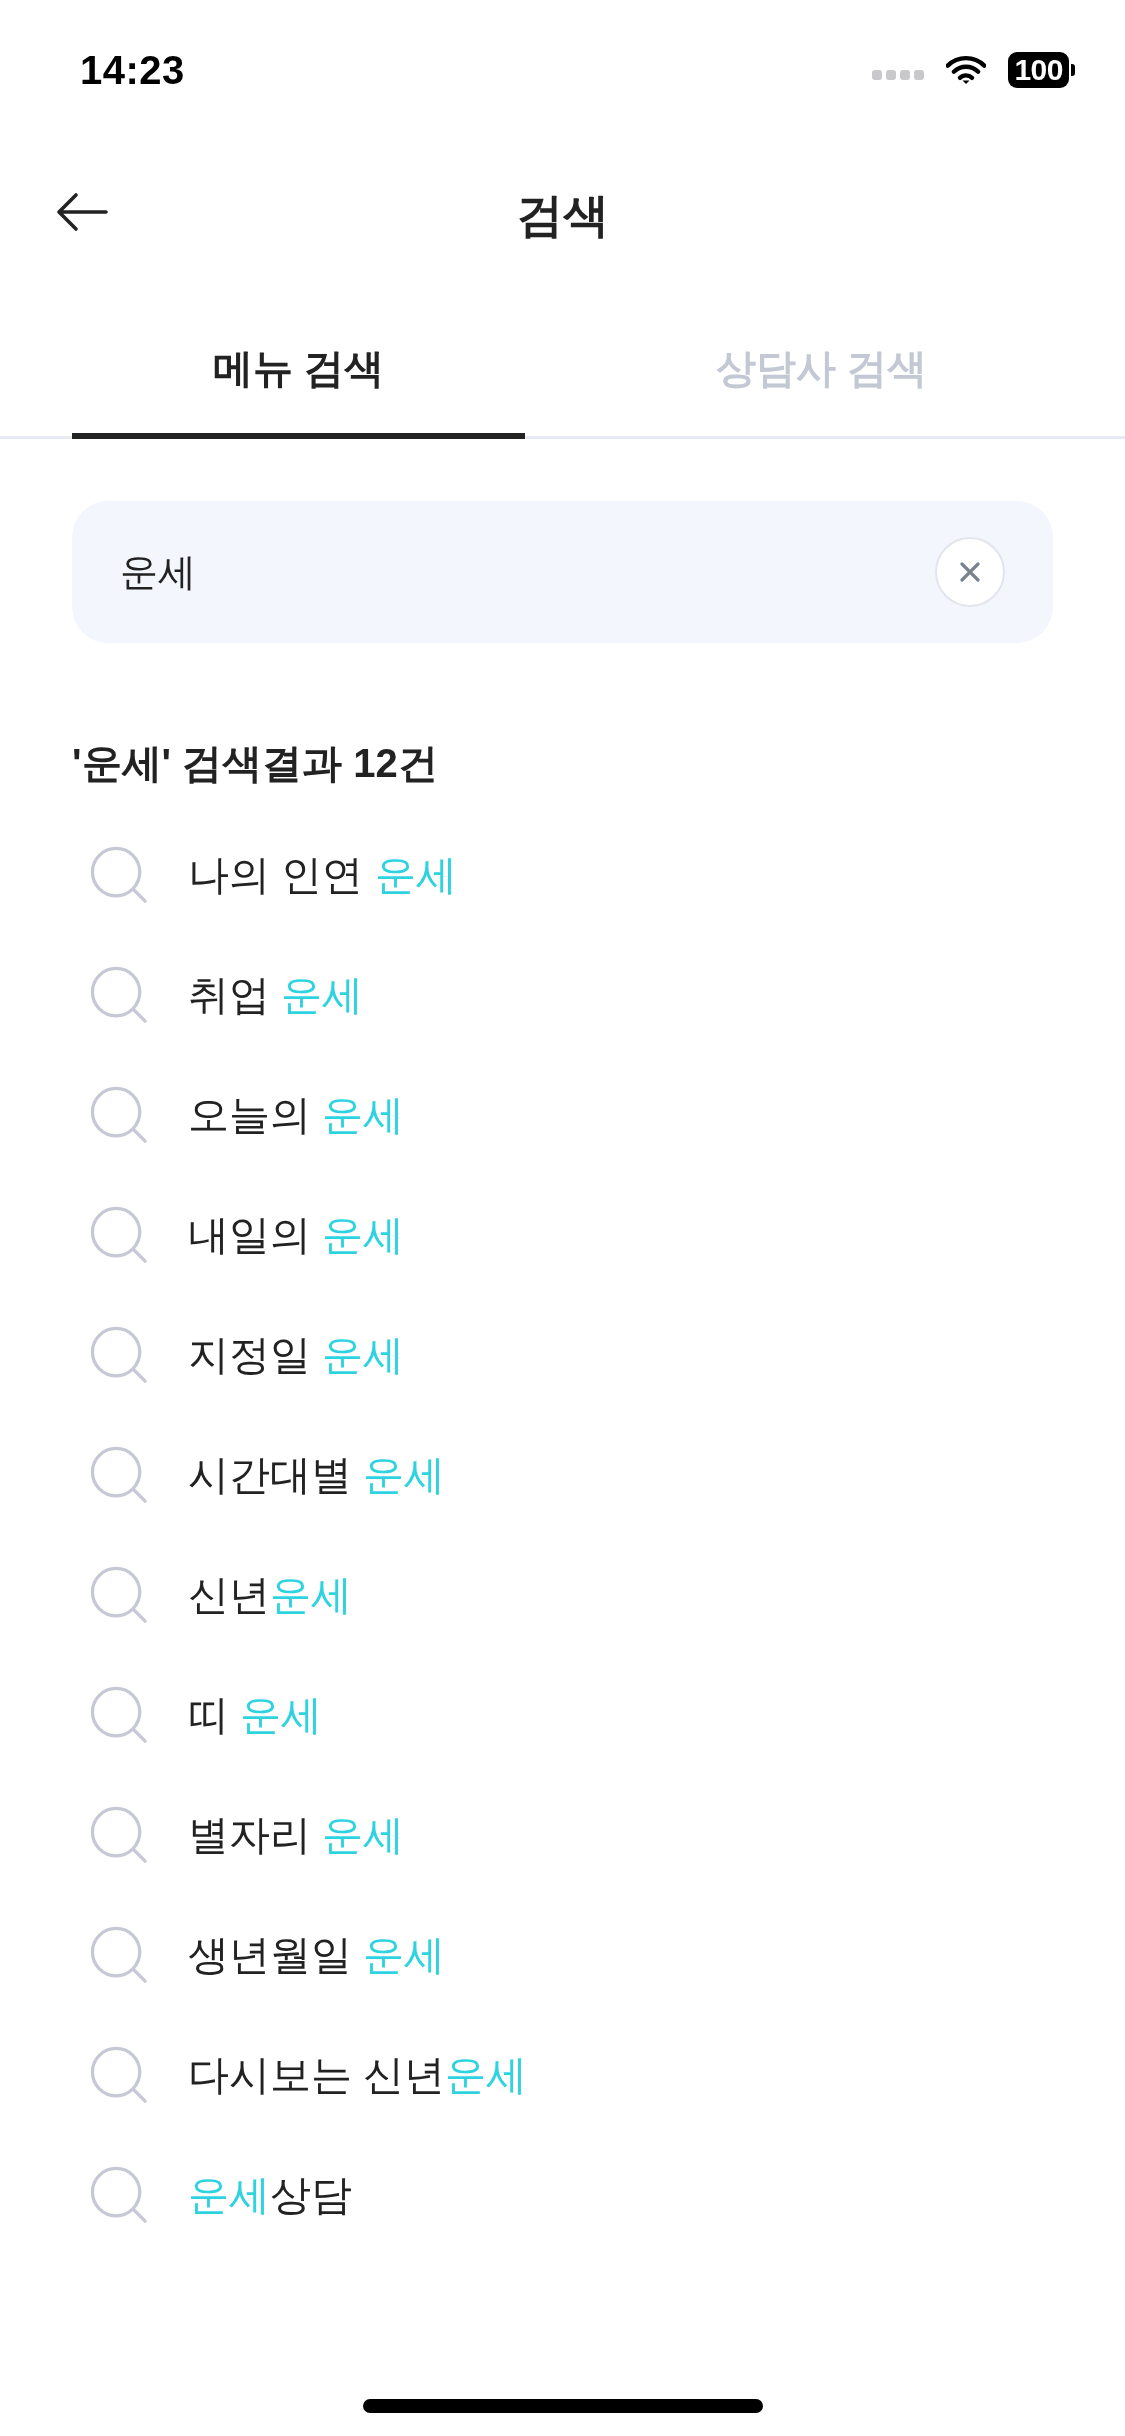 Image resolution: width=1125 pixels, height=2436 pixels. What do you see at coordinates (562, 572) in the screenshot?
I see `search-field: 운세` at bounding box center [562, 572].